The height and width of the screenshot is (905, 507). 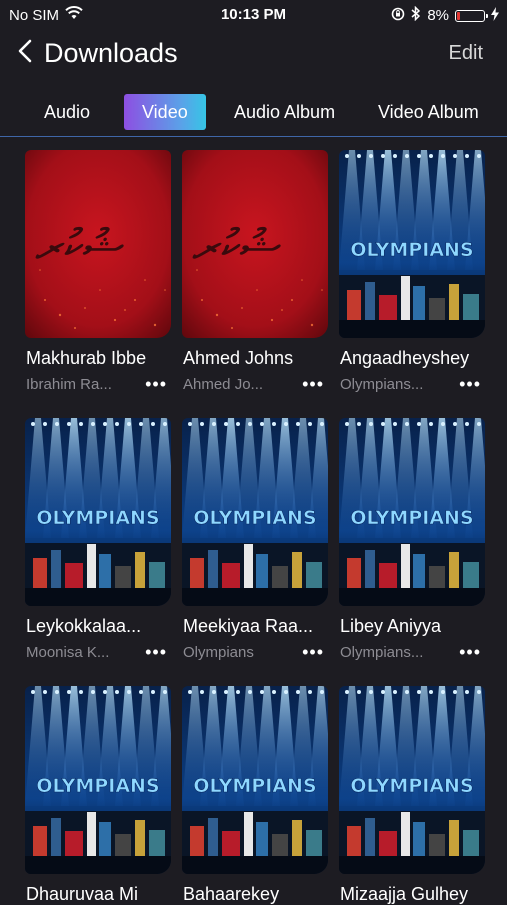 What do you see at coordinates (391, 626) in the screenshot?
I see `video-title: Libey Aniyya` at bounding box center [391, 626].